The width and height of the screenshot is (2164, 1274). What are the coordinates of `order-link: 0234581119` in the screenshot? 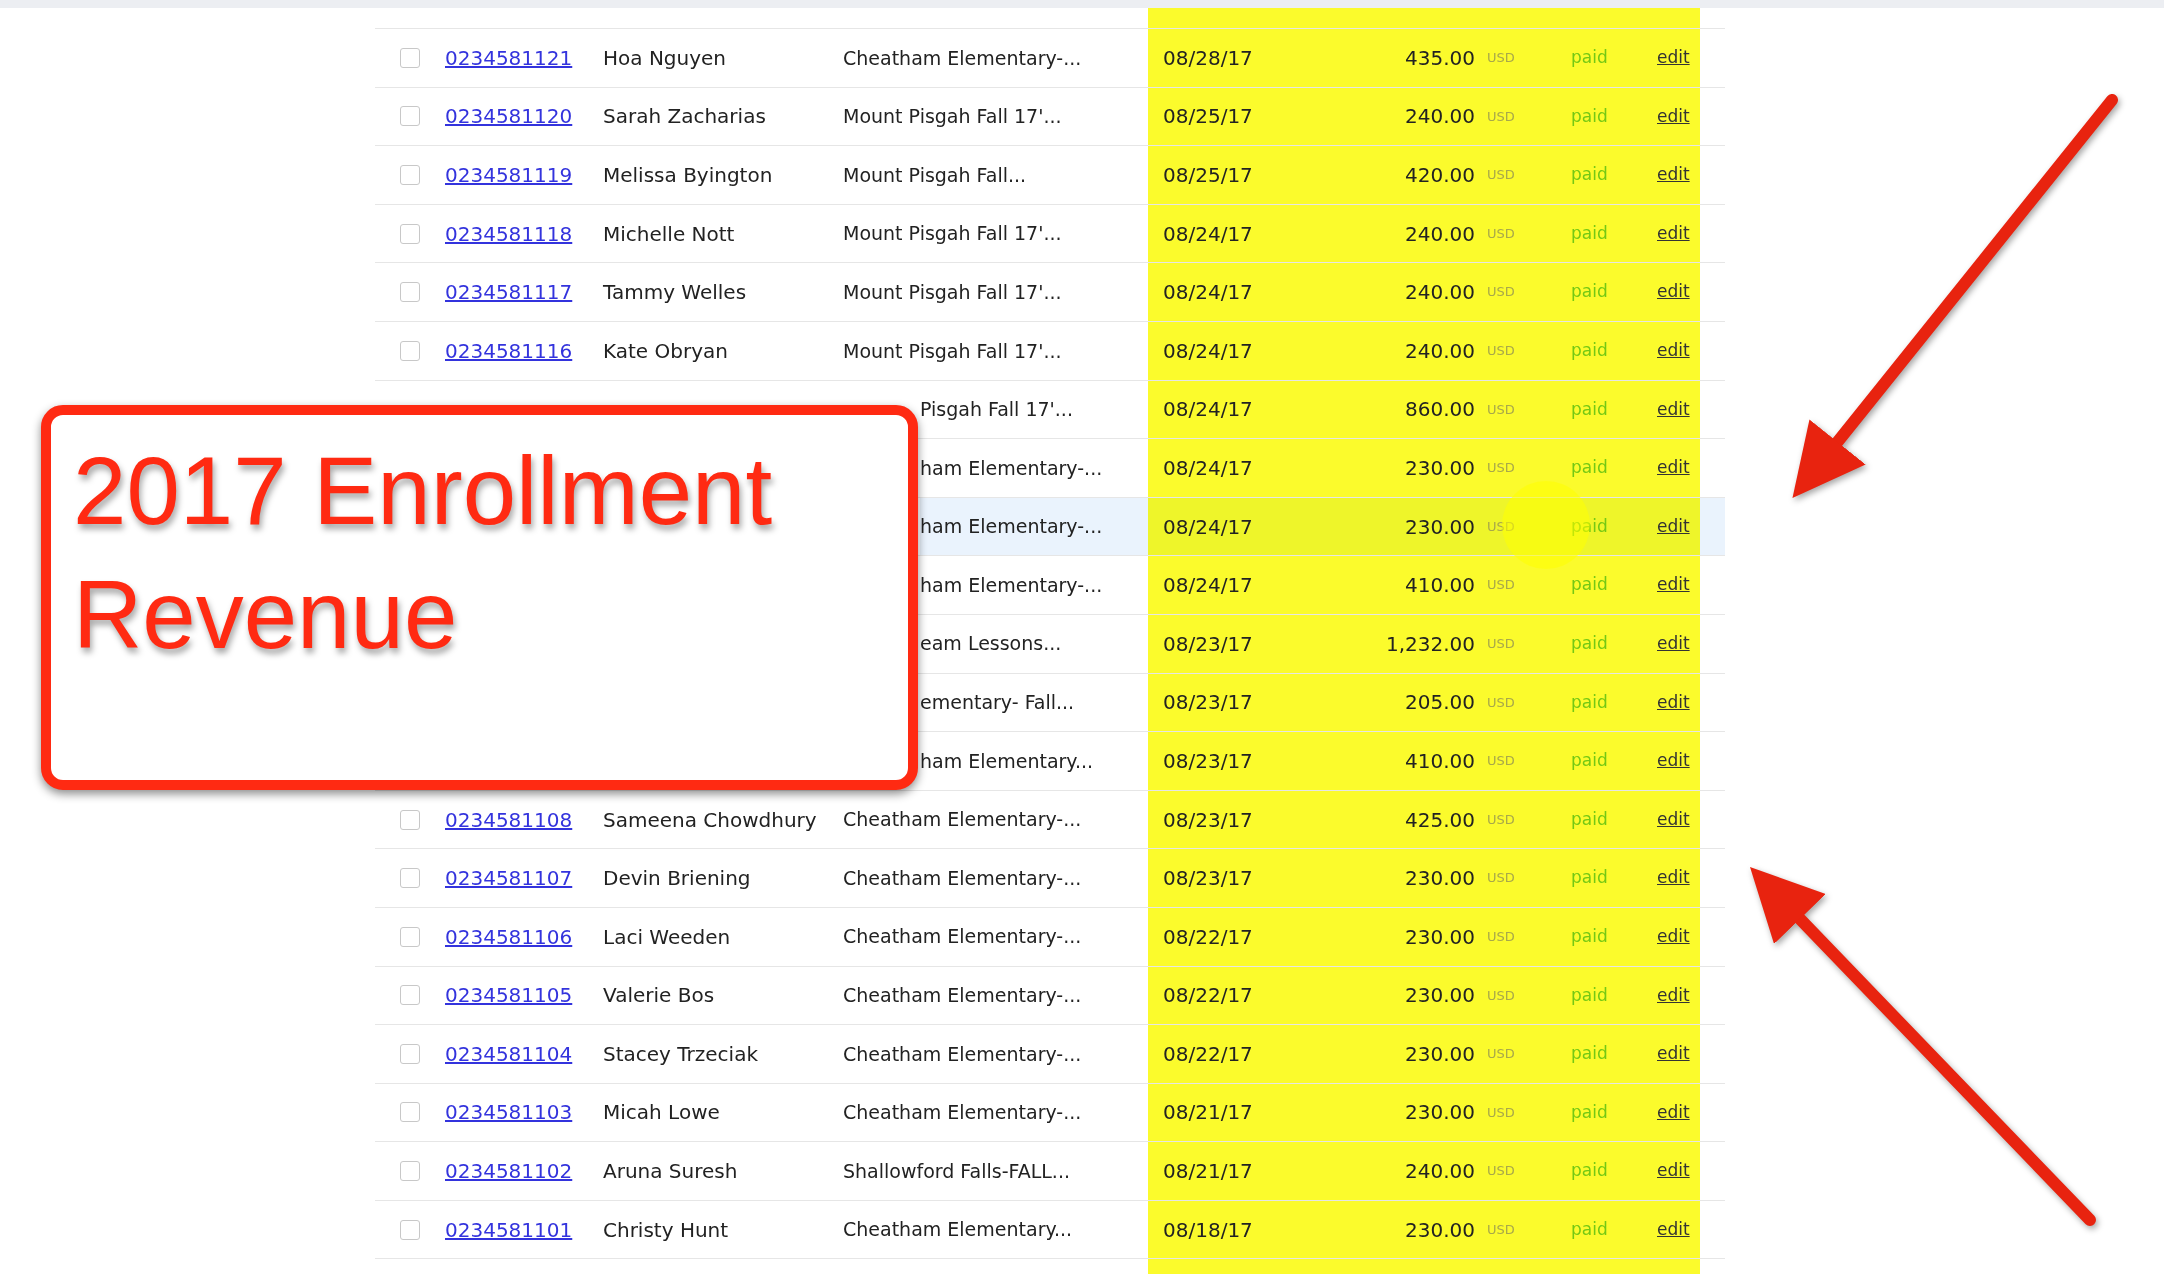 It's located at (509, 175).